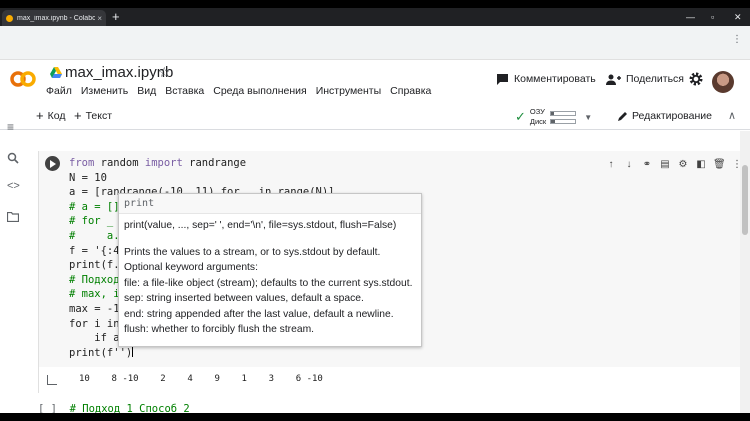  Describe the element at coordinates (348, 91) in the screenshot. I see `menu-tools: Инструменты` at that location.